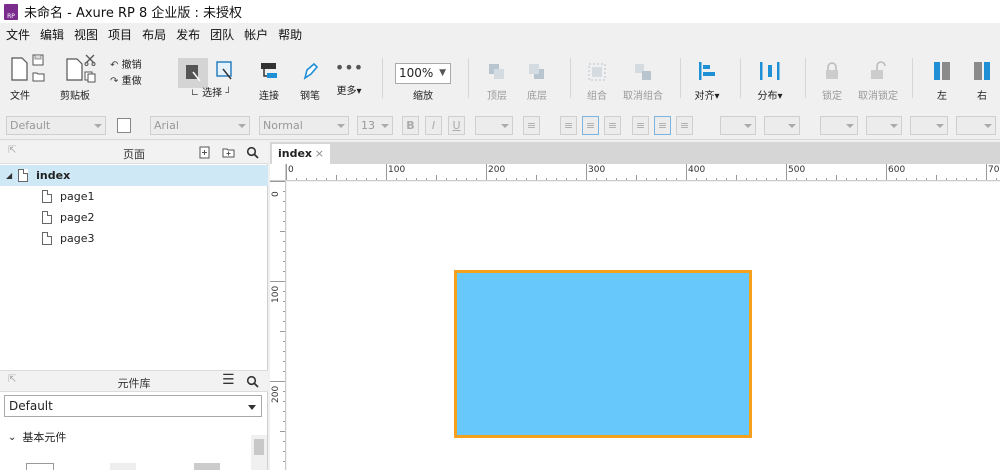  I want to click on menu-edit: 编辑, so click(52, 34).